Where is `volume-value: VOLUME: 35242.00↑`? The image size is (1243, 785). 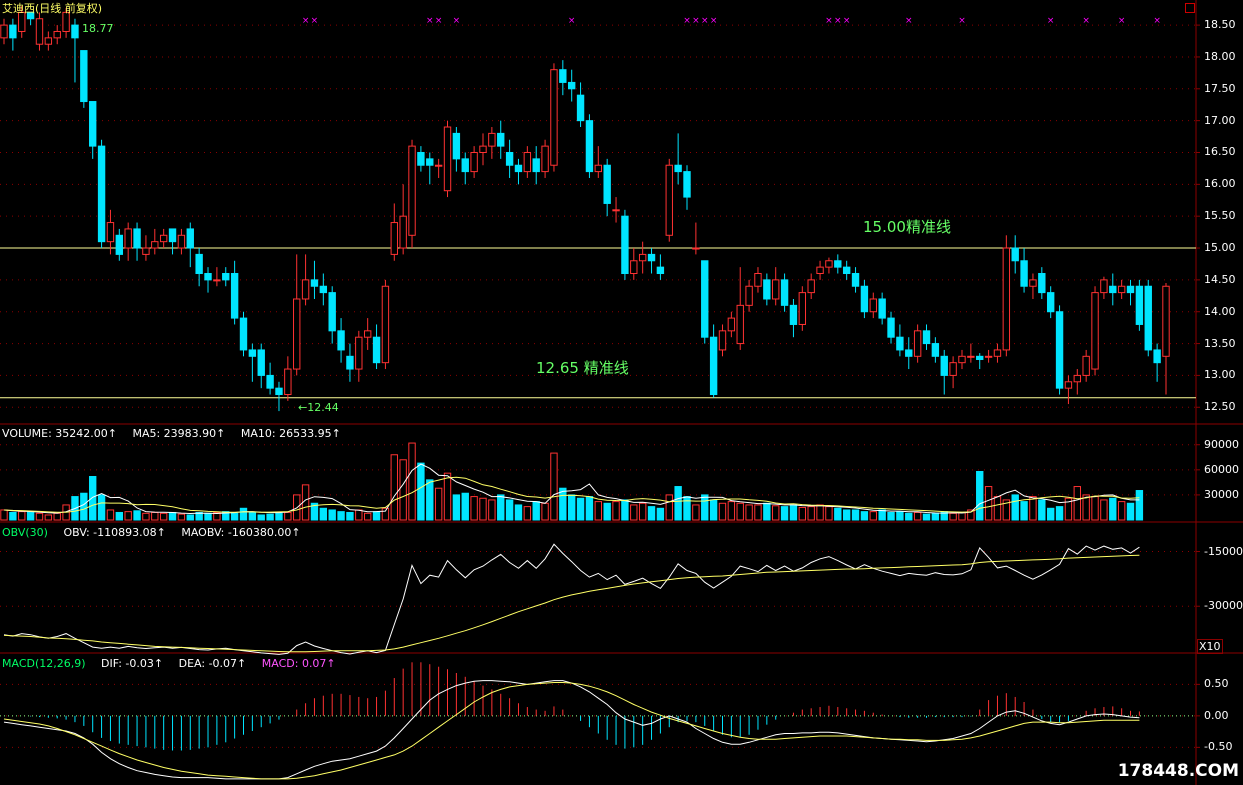 volume-value: VOLUME: 35242.00↑ is located at coordinates (59, 433).